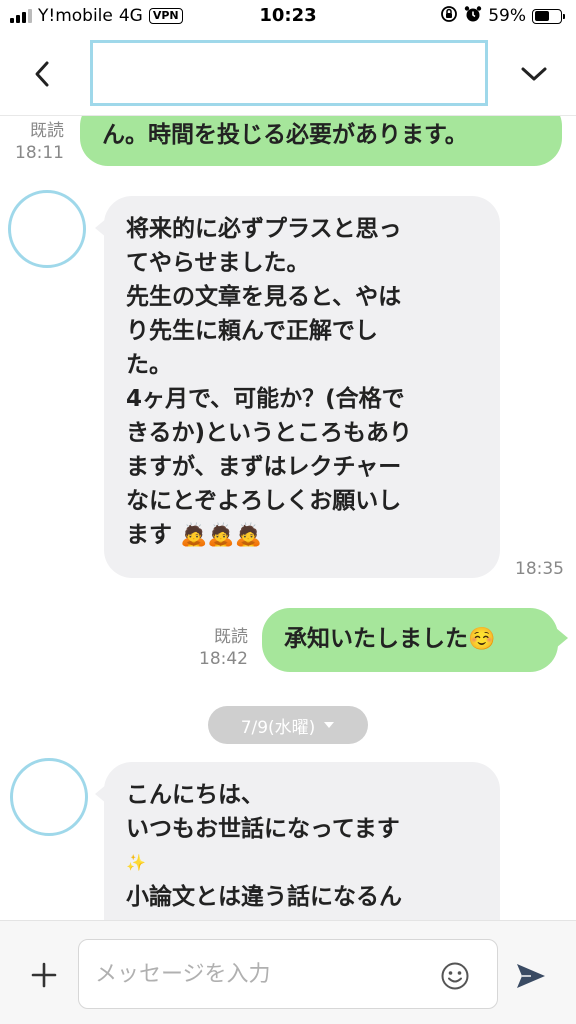 This screenshot has width=576, height=1024. Describe the element at coordinates (269, 433) in the screenshot. I see `message-line: きるか)というところもあり` at that location.